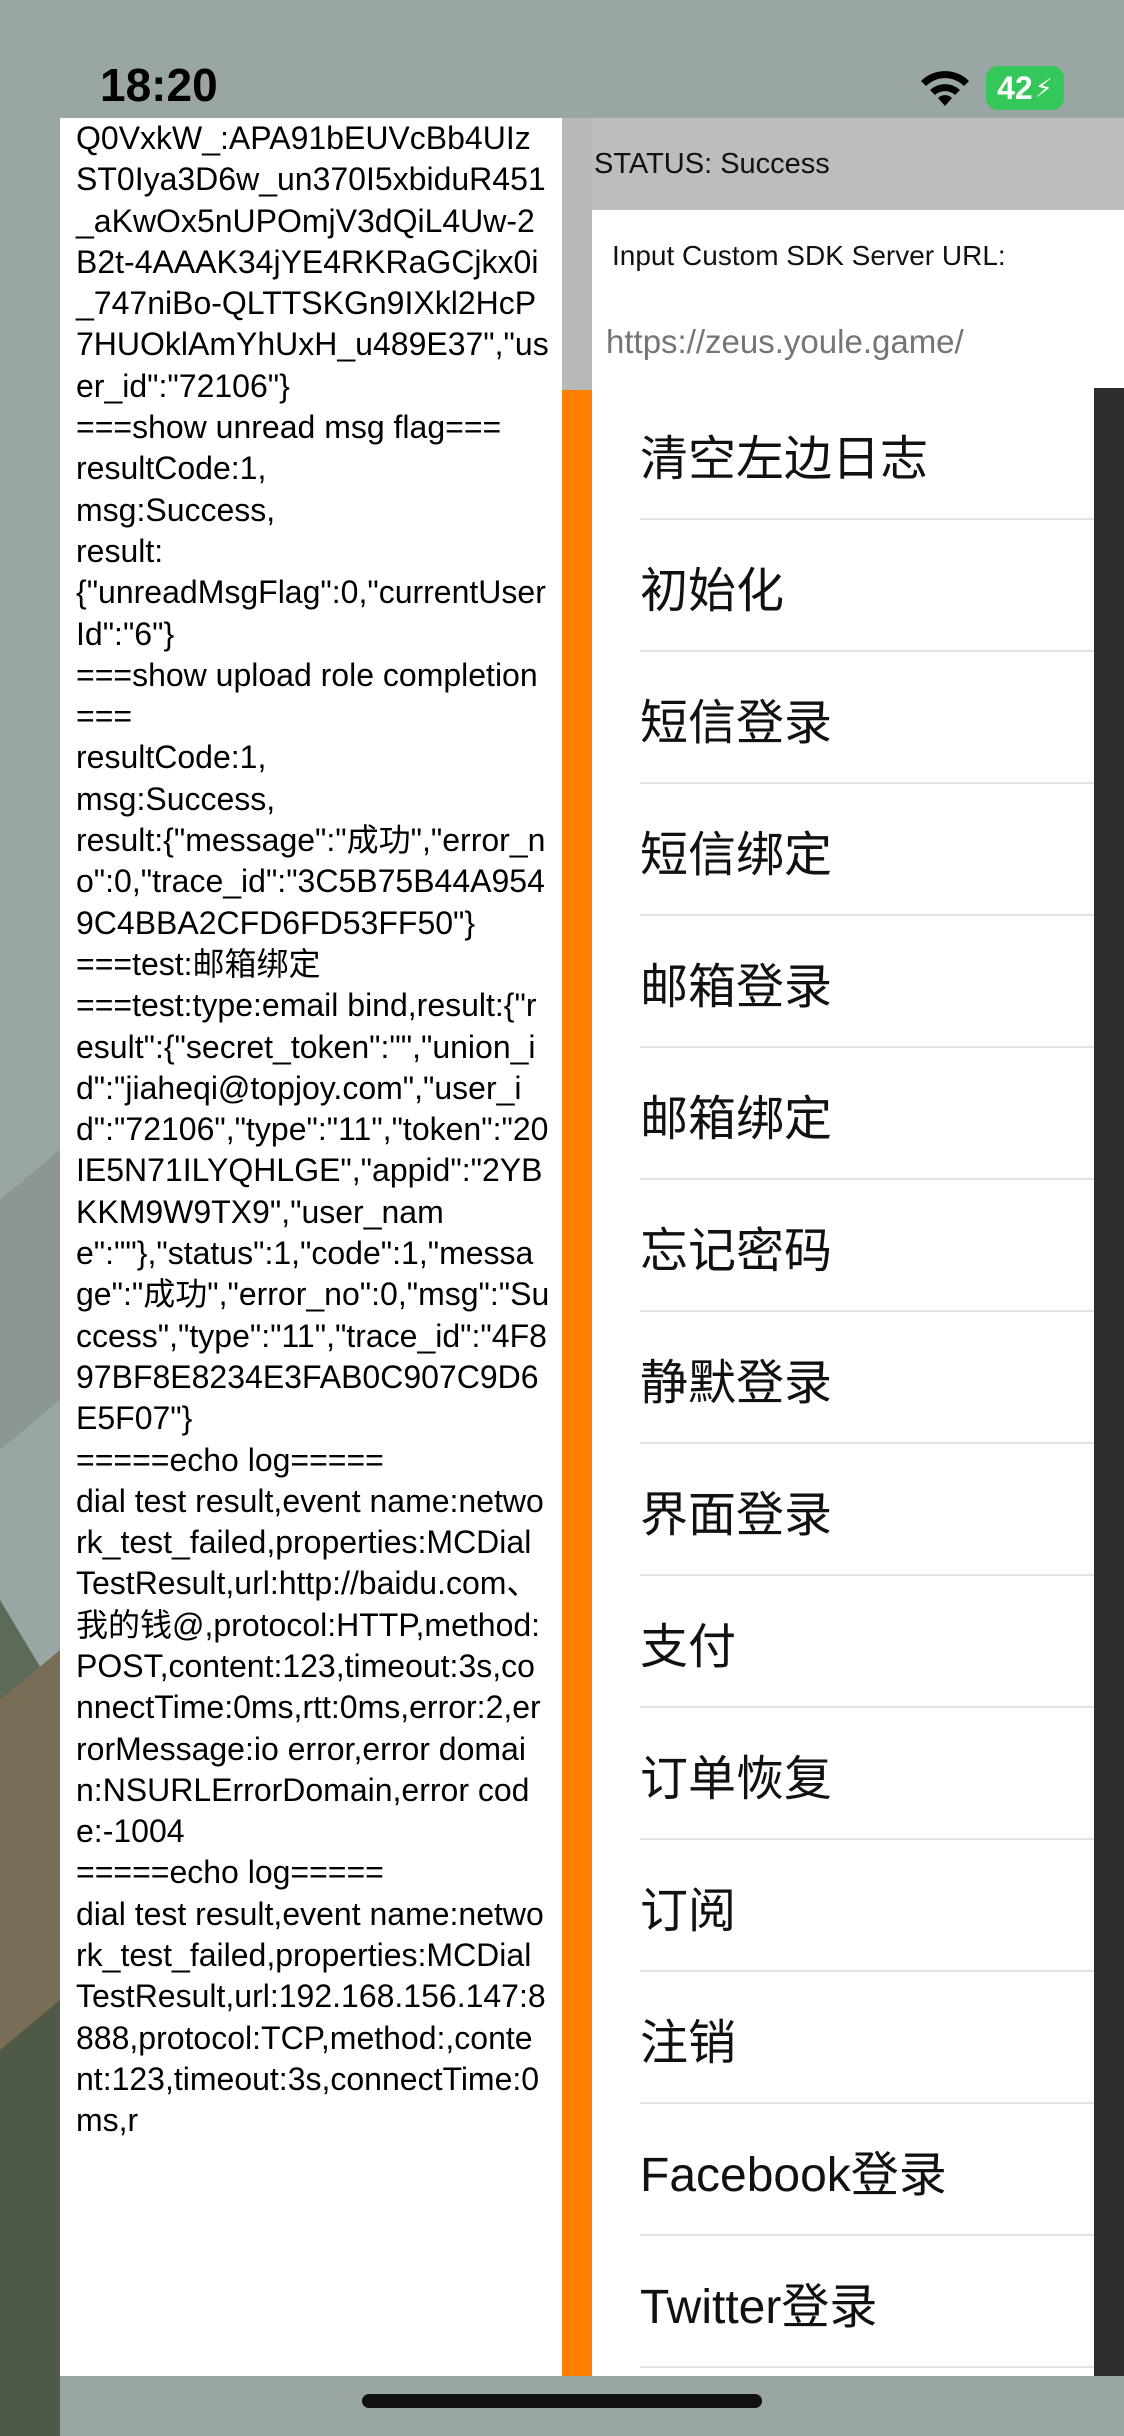 This screenshot has width=1124, height=2436. What do you see at coordinates (843, 2170) in the screenshot?
I see `facebook-login-button: Facebook登录` at bounding box center [843, 2170].